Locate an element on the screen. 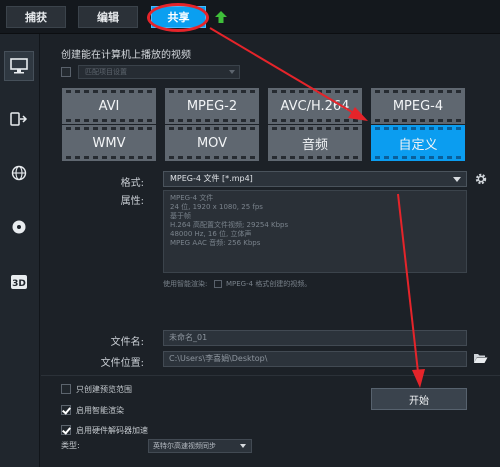 The width and height of the screenshot is (500, 467). sidebar-device is located at coordinates (19, 119).